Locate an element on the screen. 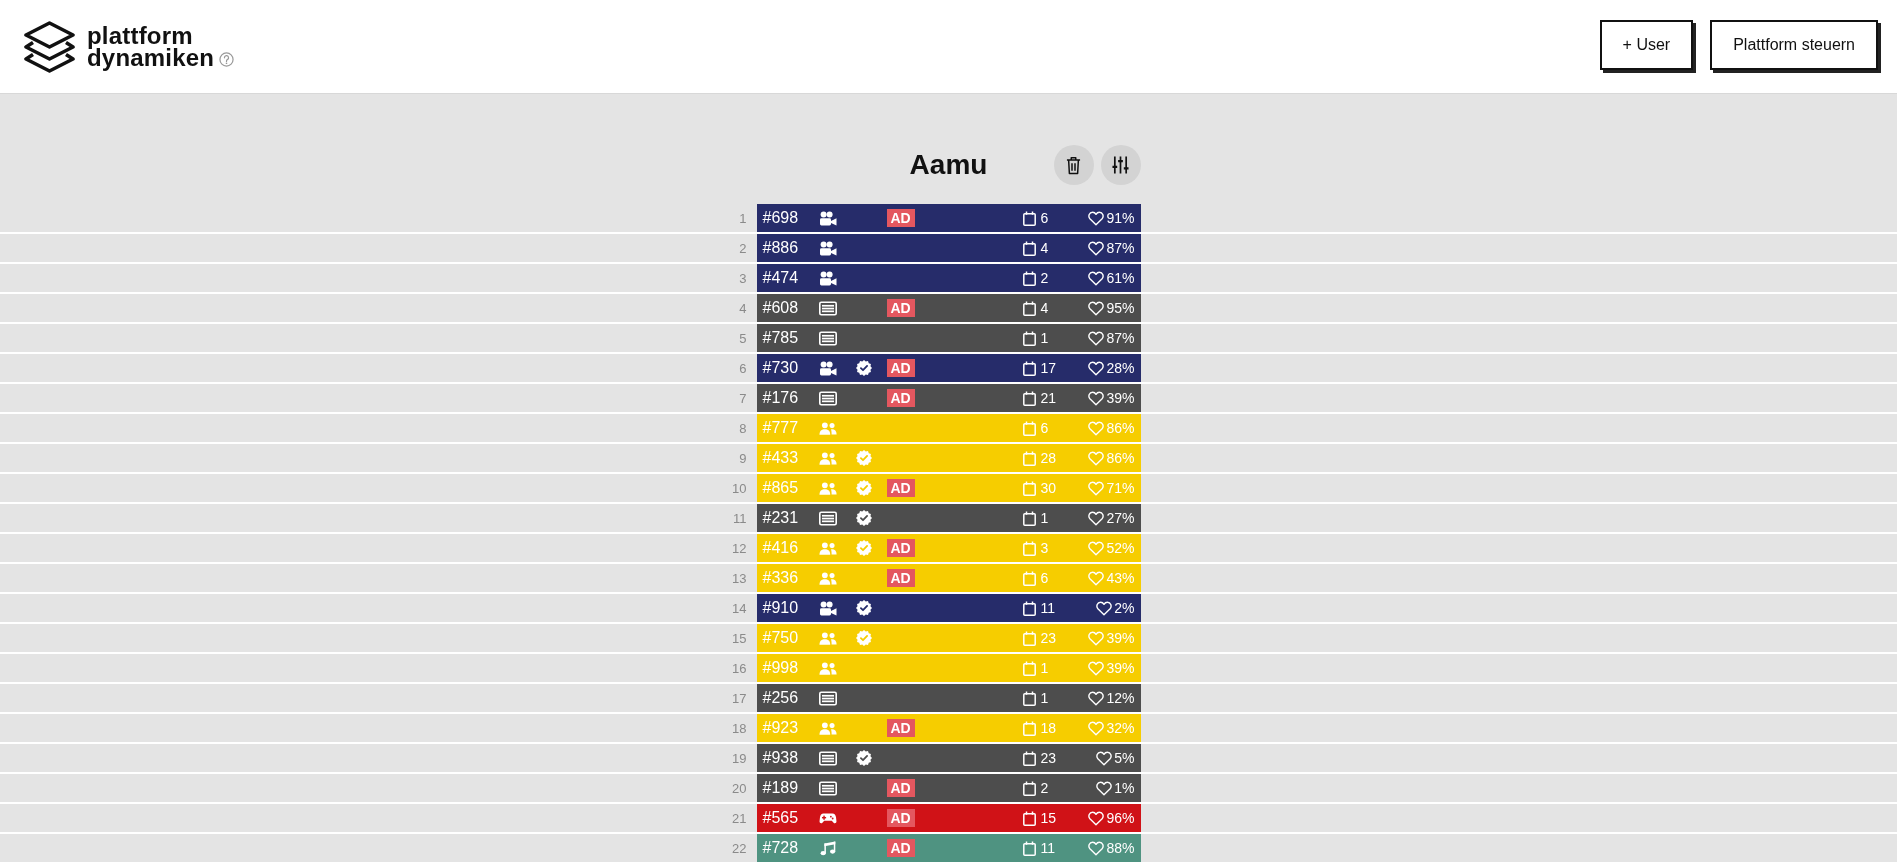  content-row: #176 AD 21 39% is located at coordinates (948, 398).